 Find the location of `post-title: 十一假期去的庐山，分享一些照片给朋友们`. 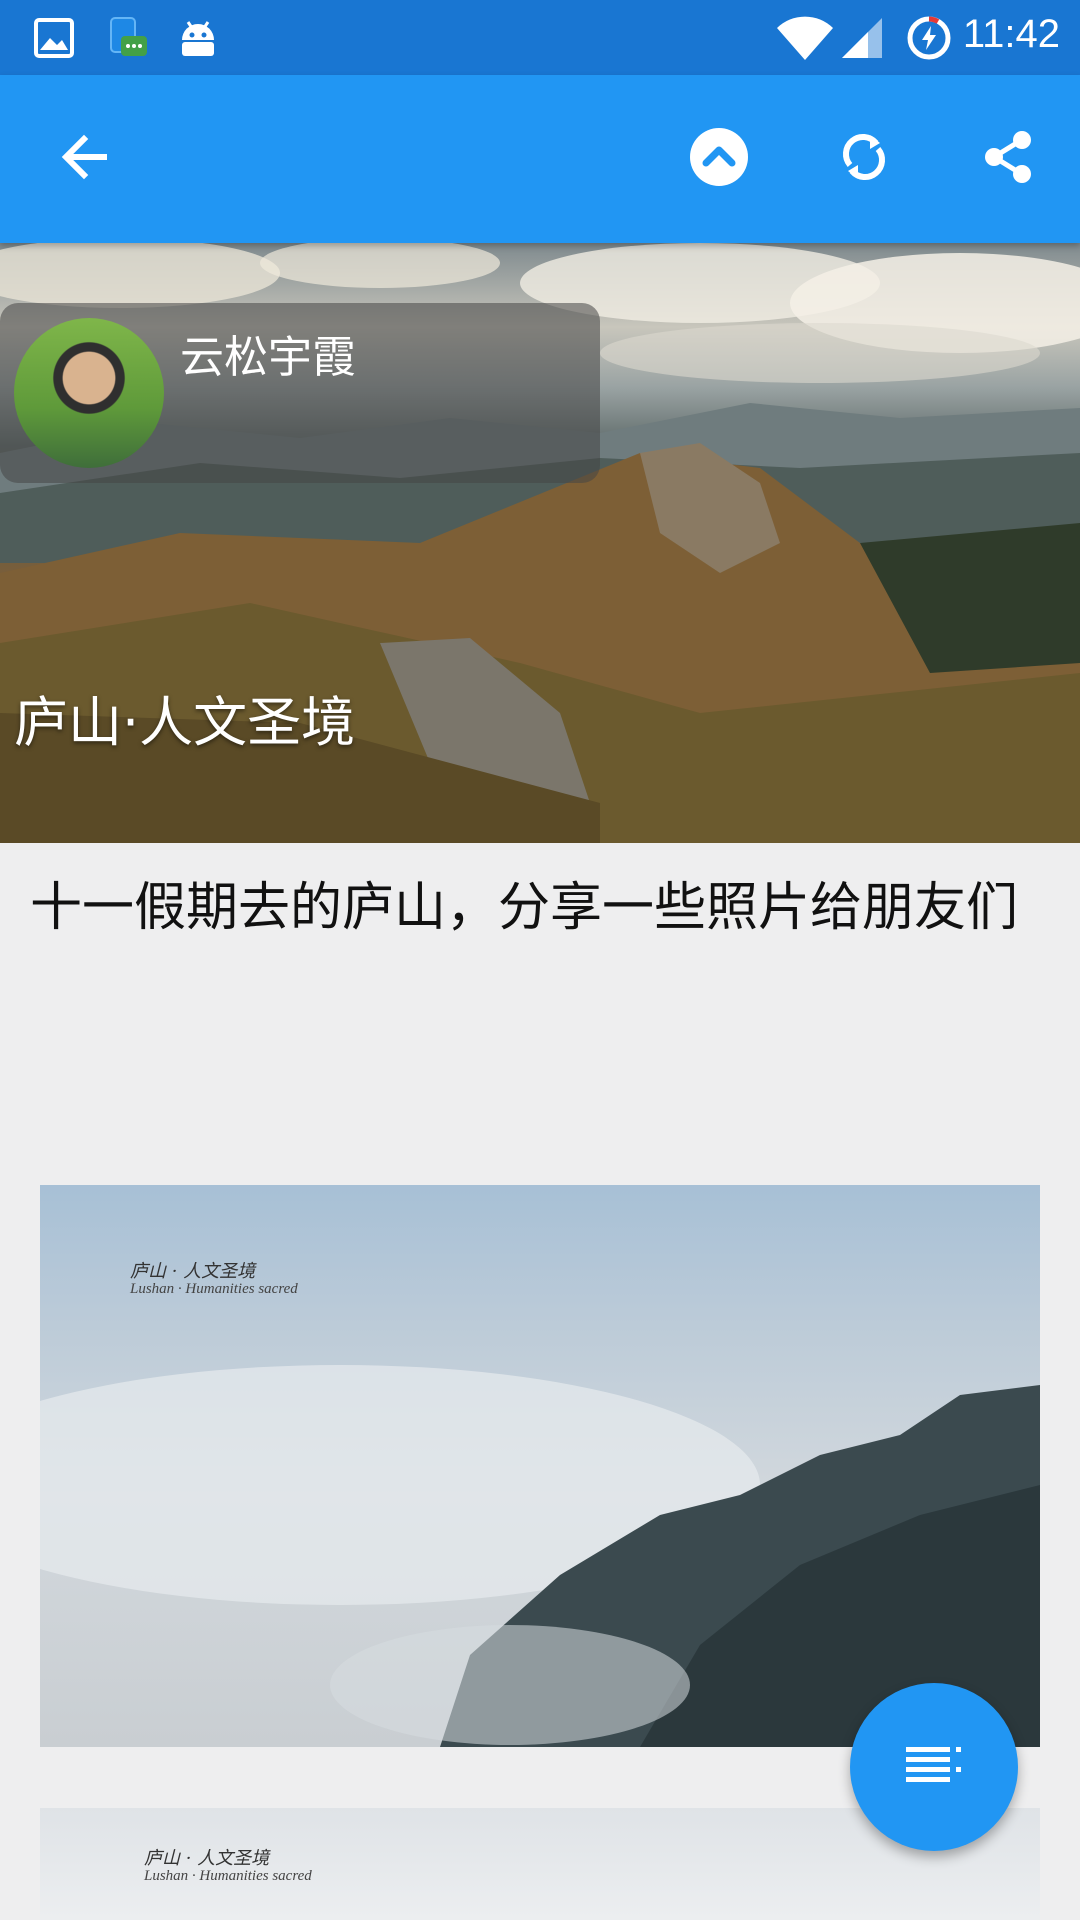

post-title: 十一假期去的庐山，分享一些照片给朋友们 is located at coordinates (524, 908).